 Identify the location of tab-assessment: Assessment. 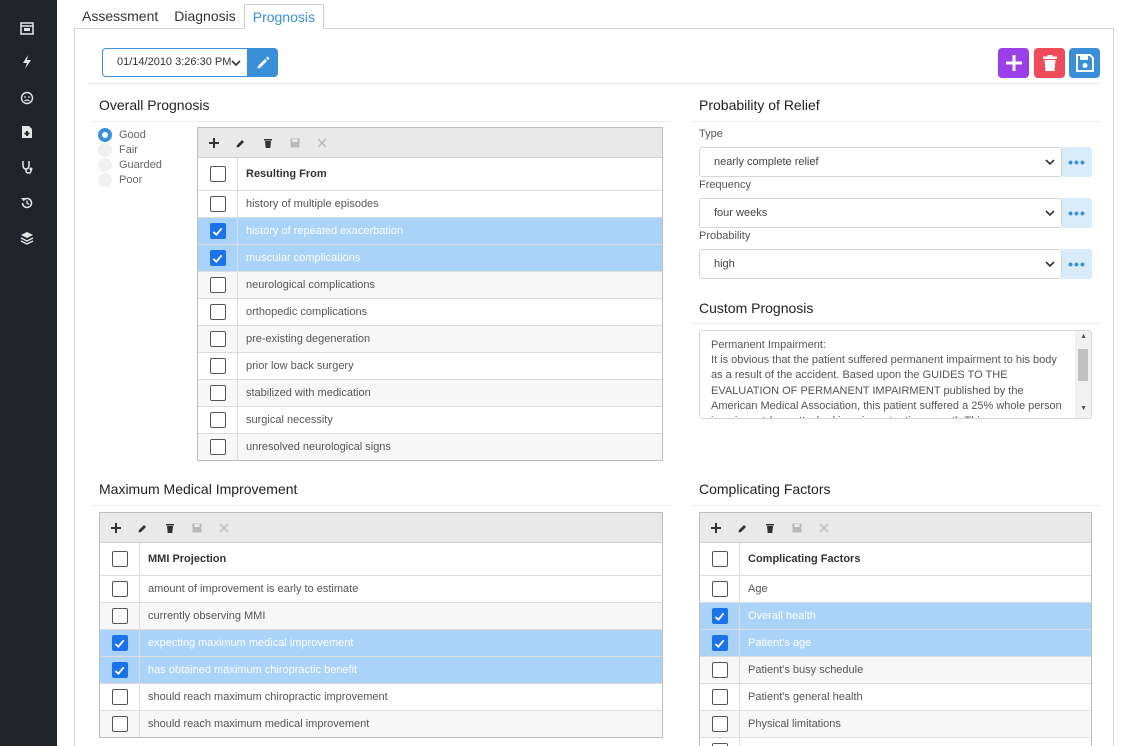
(120, 16).